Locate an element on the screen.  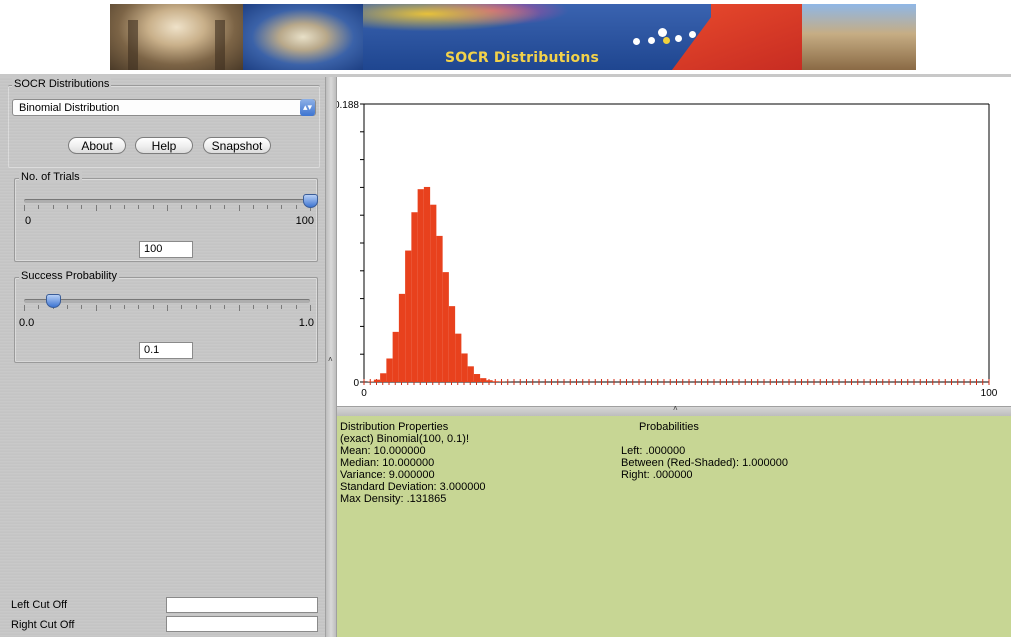
banner-photo-tower is located at coordinates (859, 37).